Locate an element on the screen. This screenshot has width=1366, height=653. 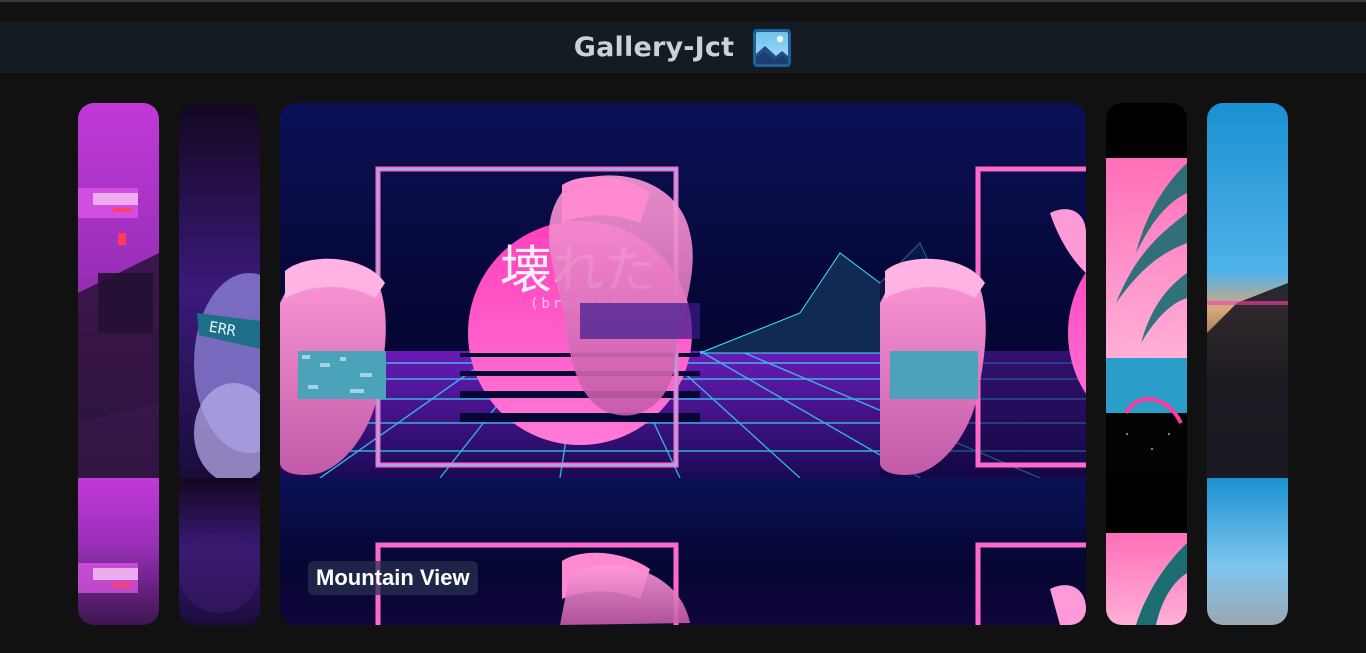
app-header: Gallery-Jct is located at coordinates (683, 47).